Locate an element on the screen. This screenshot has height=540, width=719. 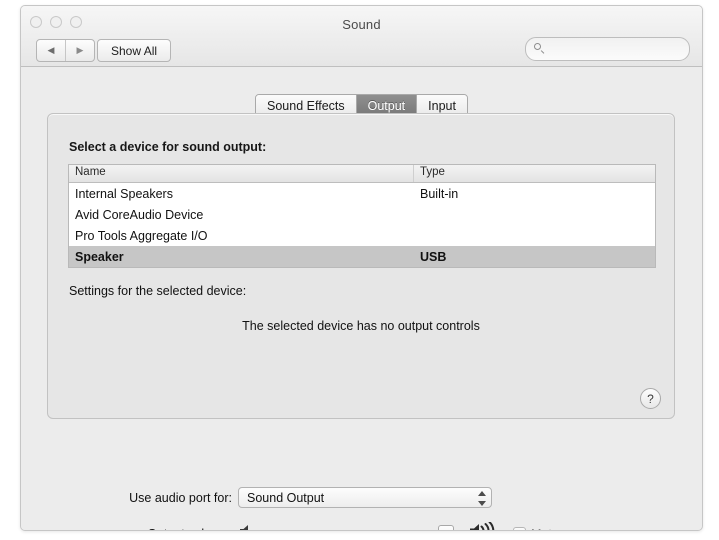
audio-port-row: Use audio port for: Sound Output is located at coordinates (361, 497).